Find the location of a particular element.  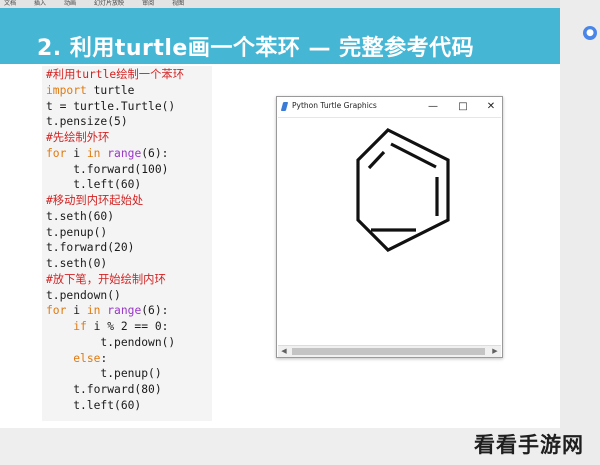

minimize-button: — is located at coordinates (433, 107).